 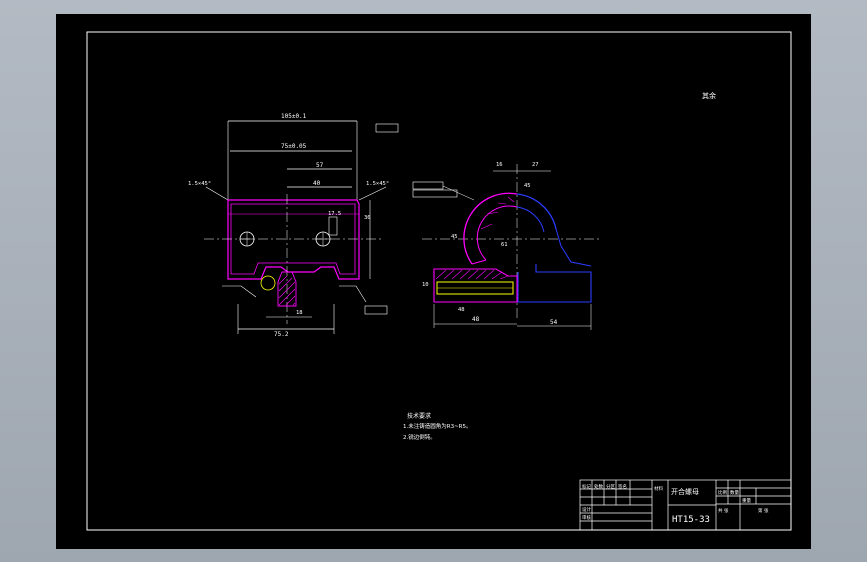 What do you see at coordinates (281, 334) in the screenshot?
I see `dim-bottom: 75.2` at bounding box center [281, 334].